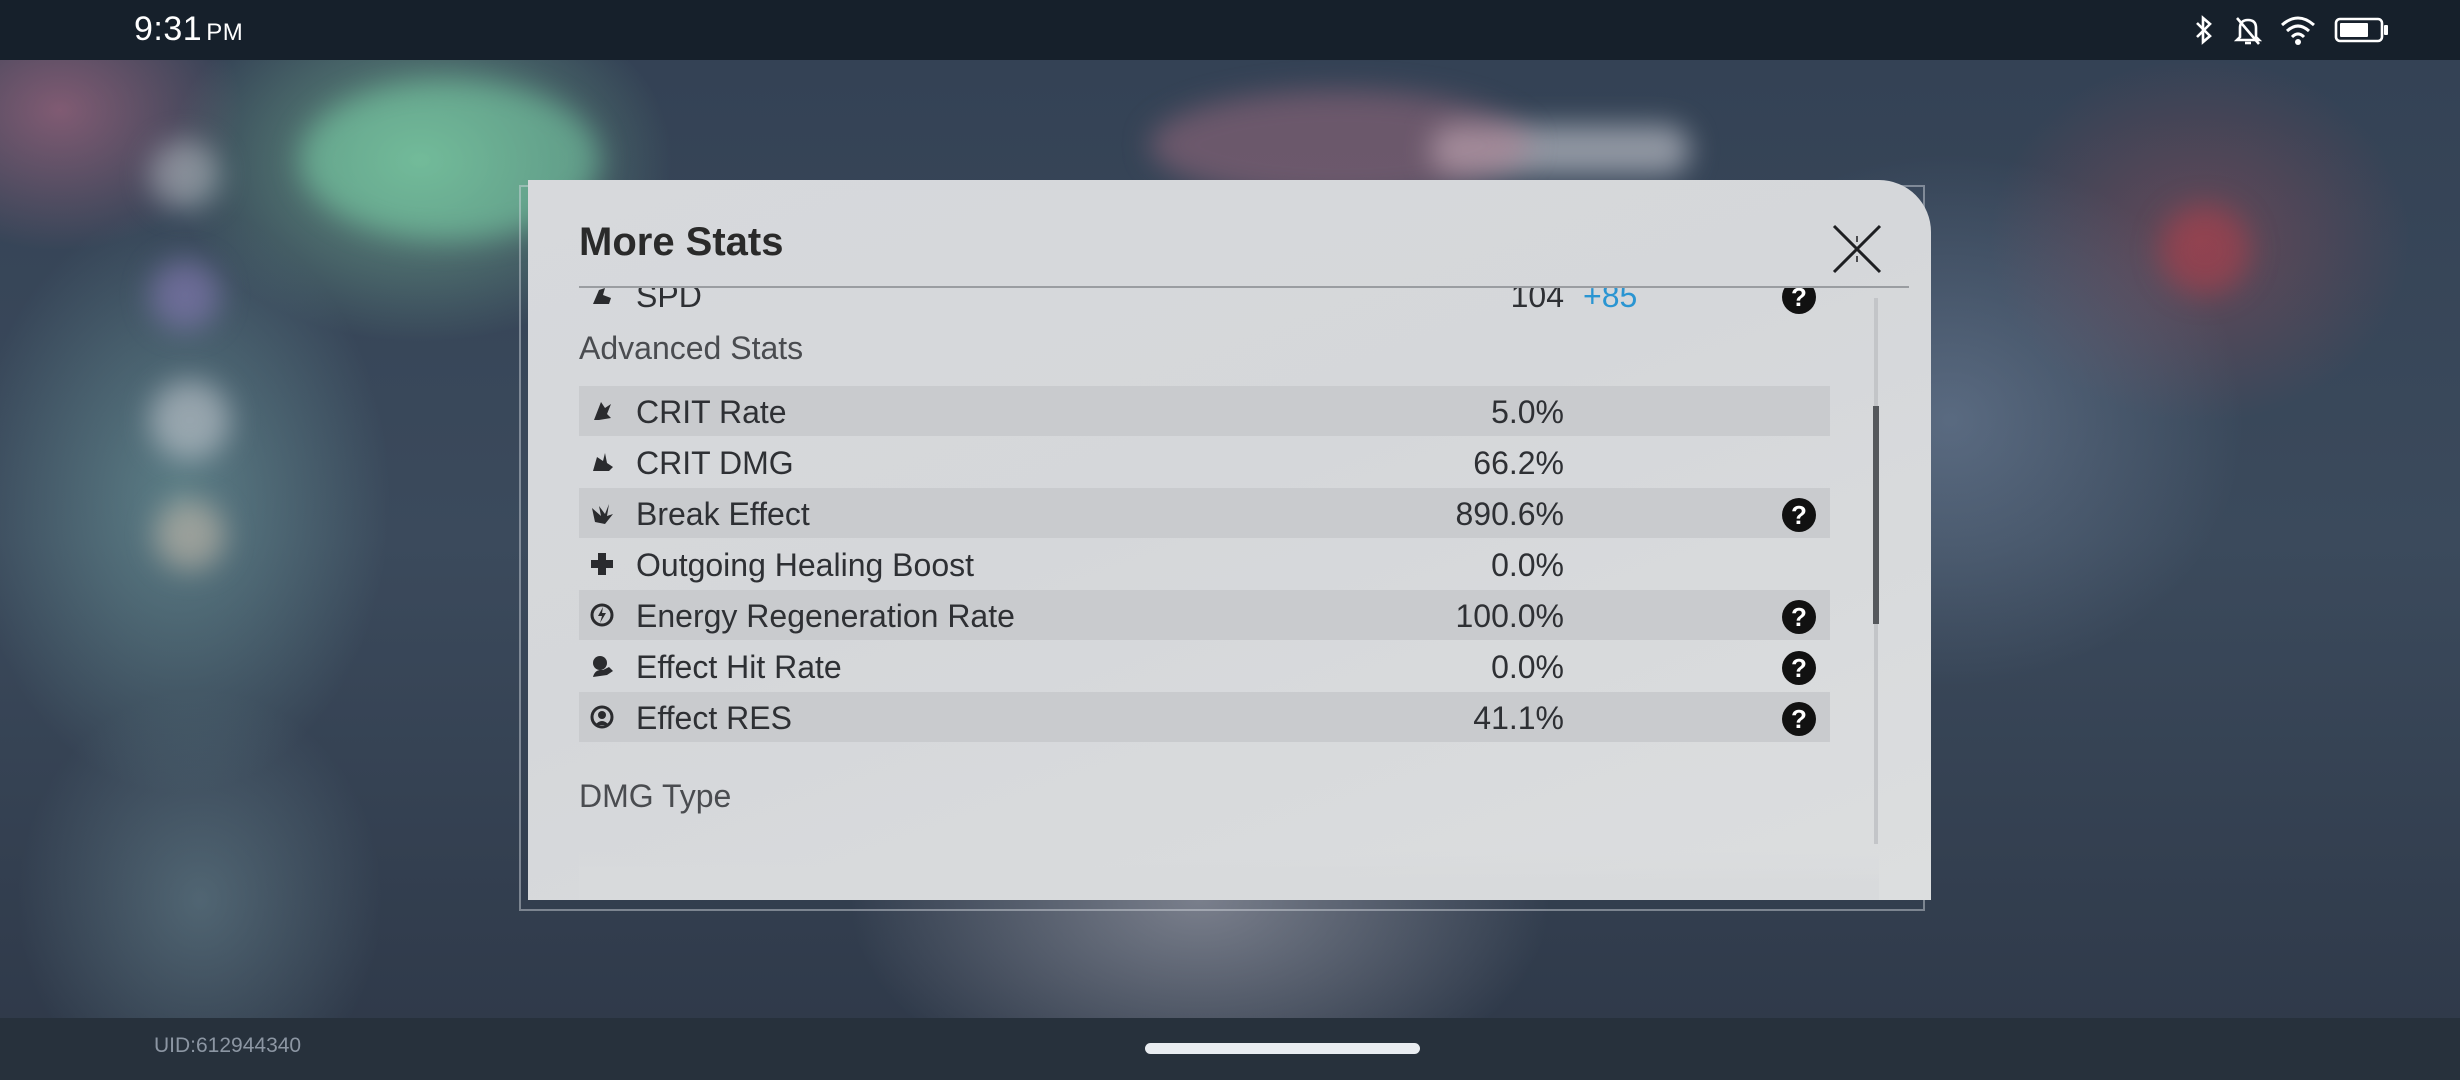  Describe the element at coordinates (1204, 304) in the screenshot. I see `stat-row-spd: SPD 104 +85 ?` at that location.